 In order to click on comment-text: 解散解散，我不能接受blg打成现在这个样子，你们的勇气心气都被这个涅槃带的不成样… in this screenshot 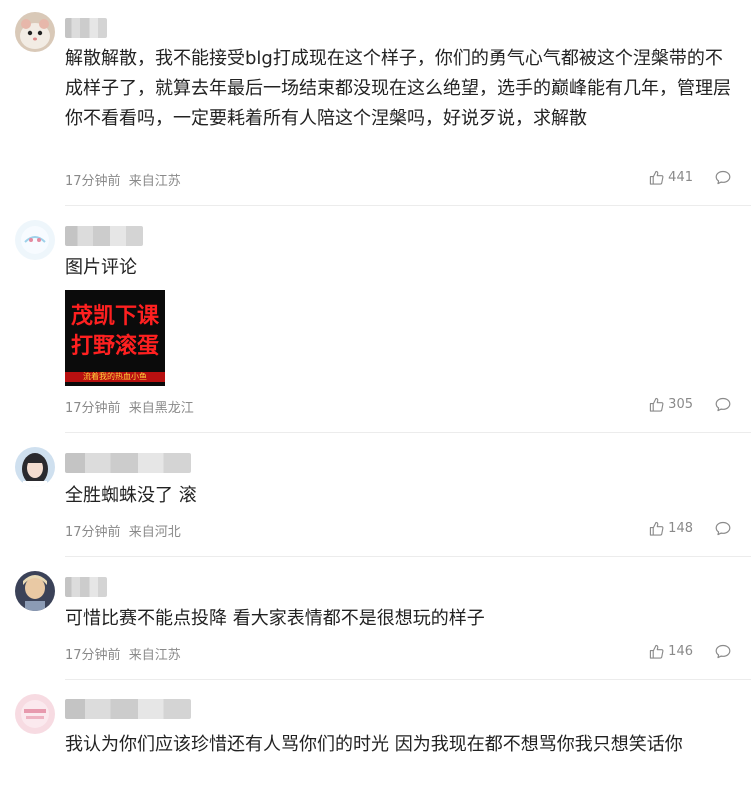, I will do `click(398, 88)`.